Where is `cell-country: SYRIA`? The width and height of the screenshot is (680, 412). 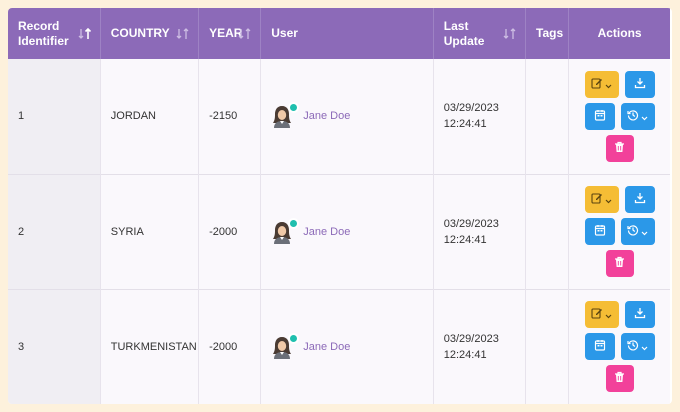
cell-country: SYRIA is located at coordinates (150, 231).